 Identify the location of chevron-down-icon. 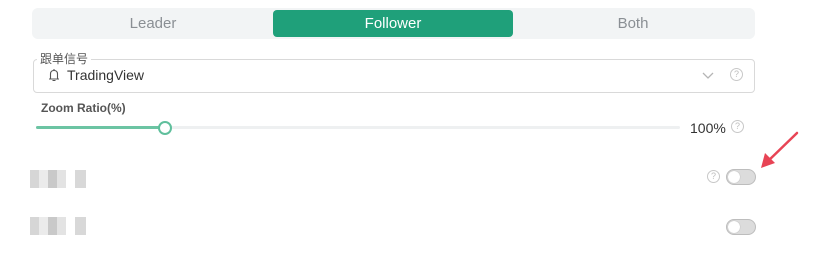
(708, 75).